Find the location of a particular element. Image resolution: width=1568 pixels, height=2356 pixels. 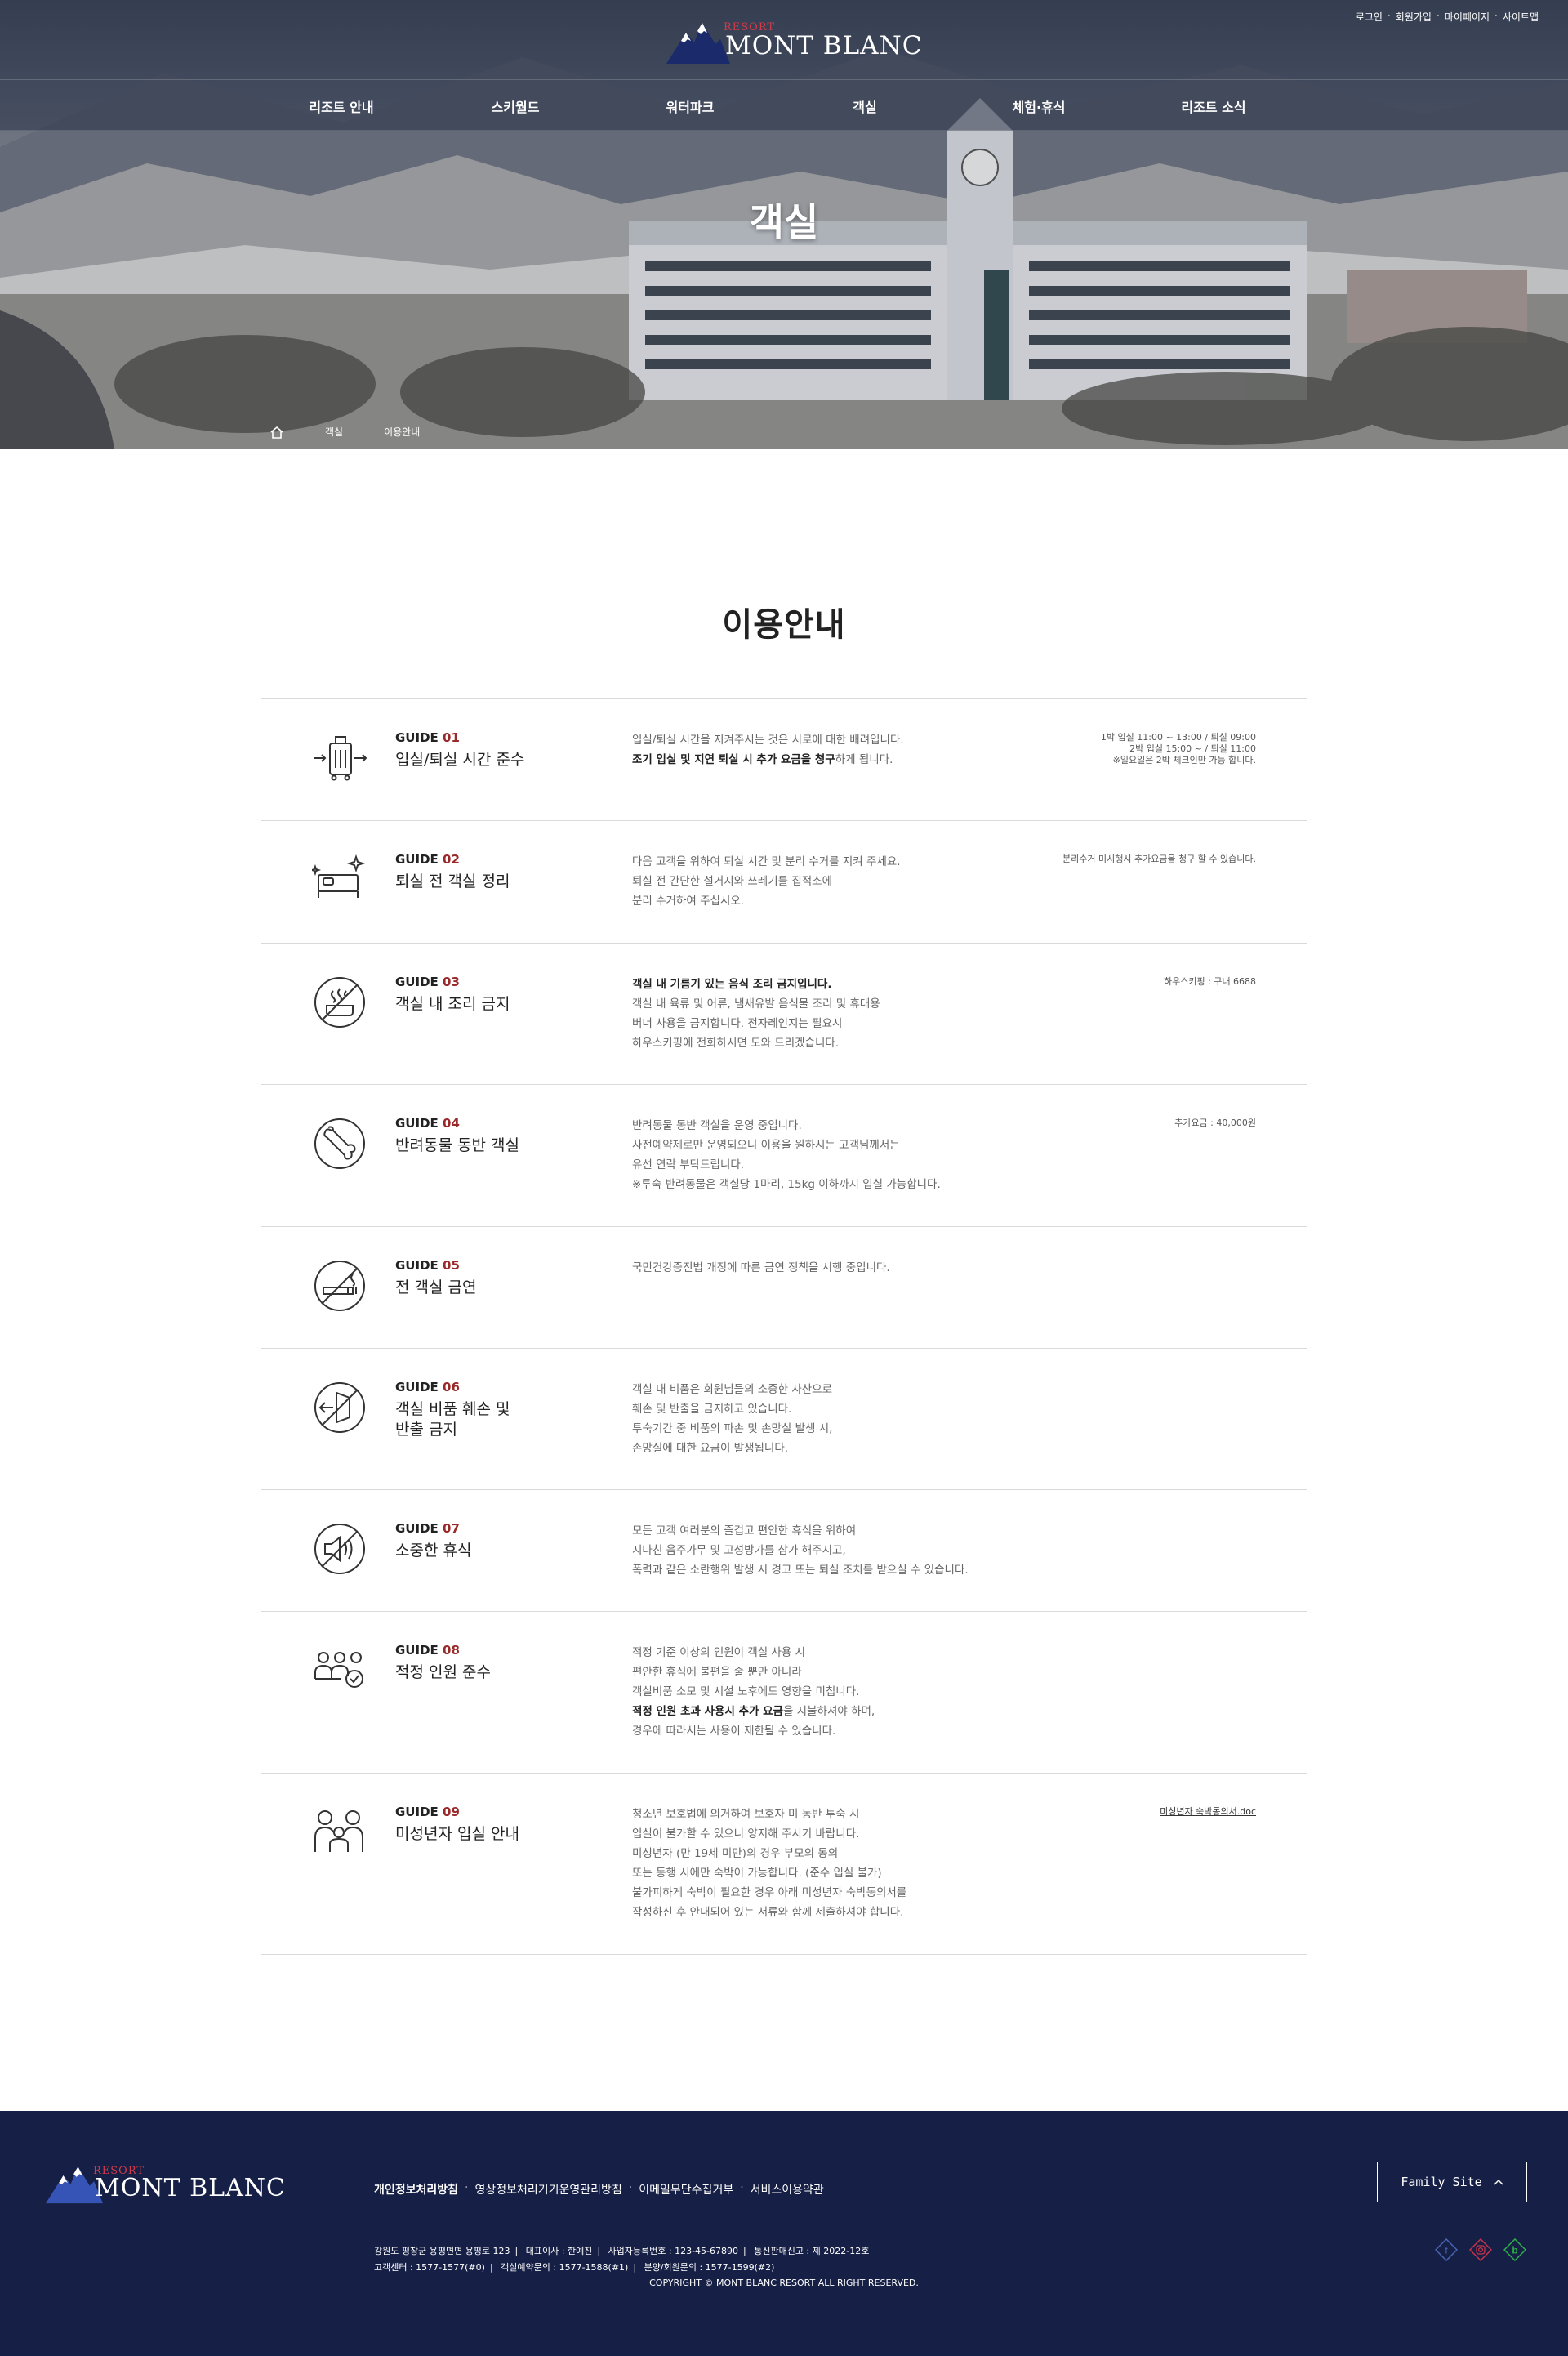

company-ceo: 대표이사 : 한예진 is located at coordinates (559, 2251).